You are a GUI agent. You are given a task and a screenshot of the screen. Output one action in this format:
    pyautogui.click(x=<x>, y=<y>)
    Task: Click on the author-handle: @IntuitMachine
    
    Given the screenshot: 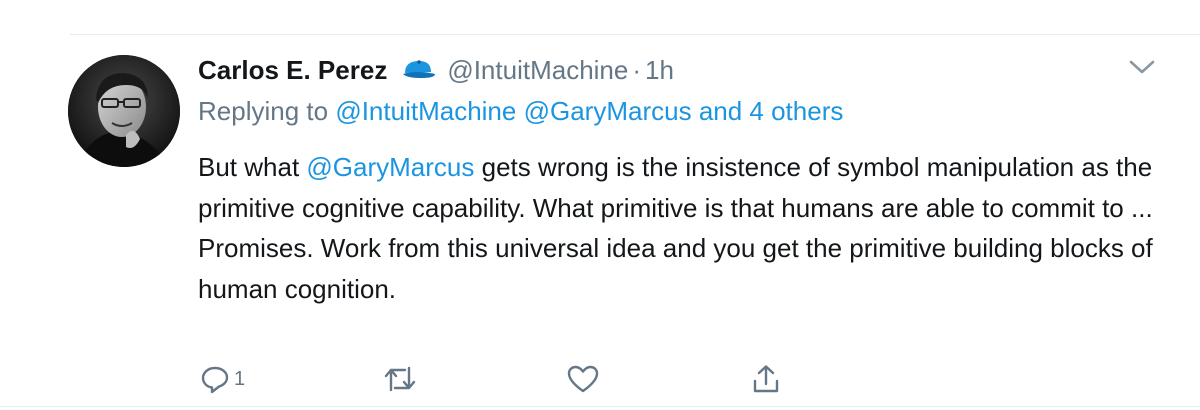 What is the action you would take?
    pyautogui.click(x=537, y=70)
    